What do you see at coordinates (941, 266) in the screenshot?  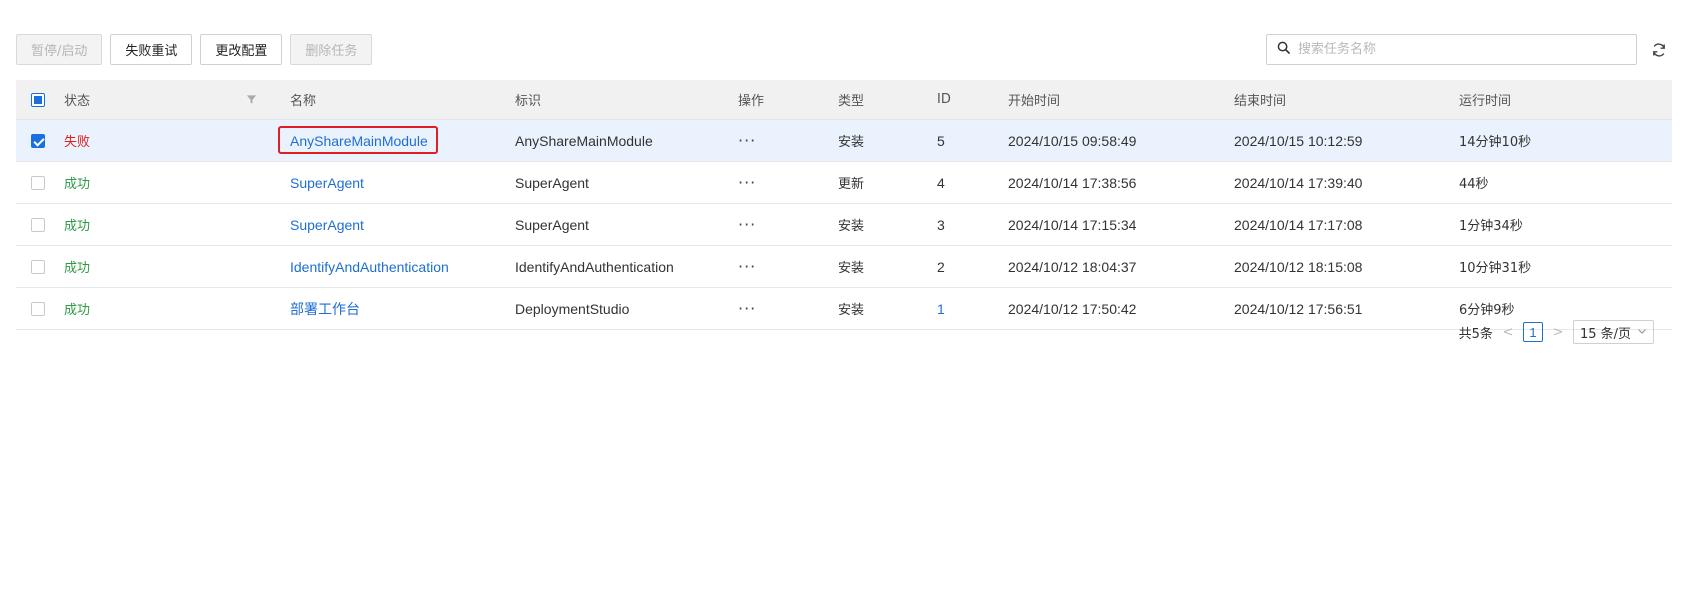 I see `task-id: 2` at bounding box center [941, 266].